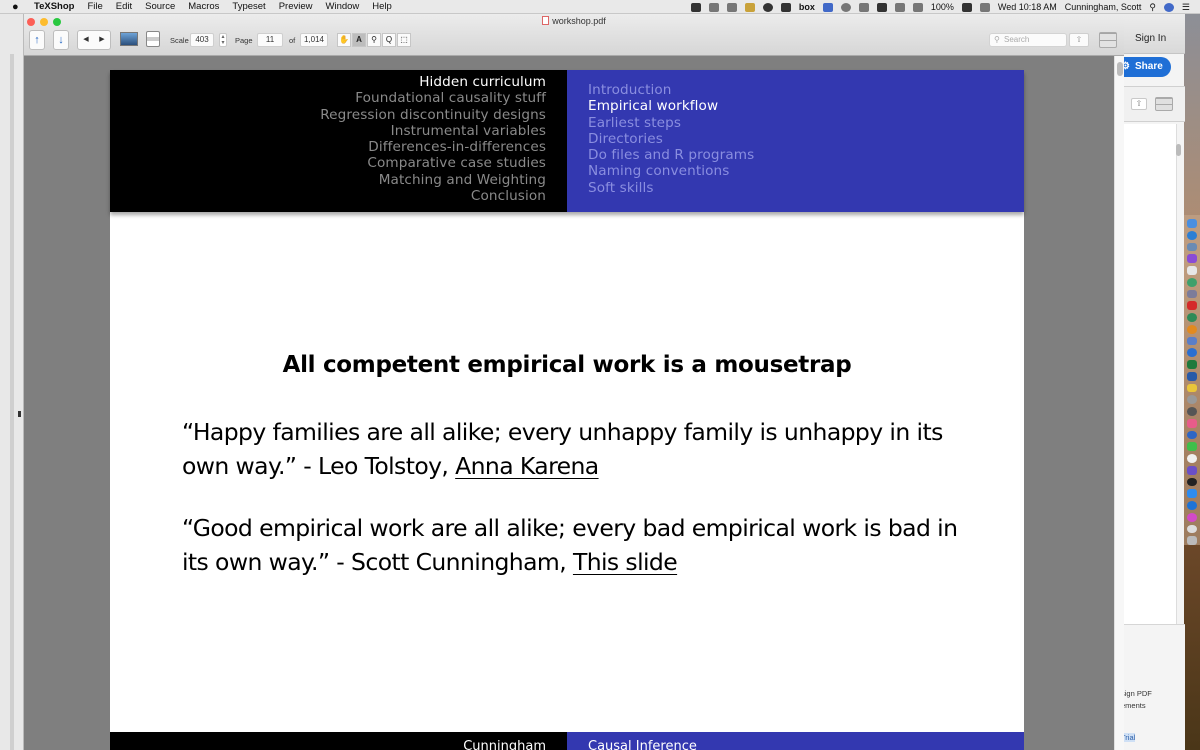 This screenshot has height=750, width=1200. What do you see at coordinates (1103, 7) in the screenshot?
I see `user-name: Cunningham, Scott` at bounding box center [1103, 7].